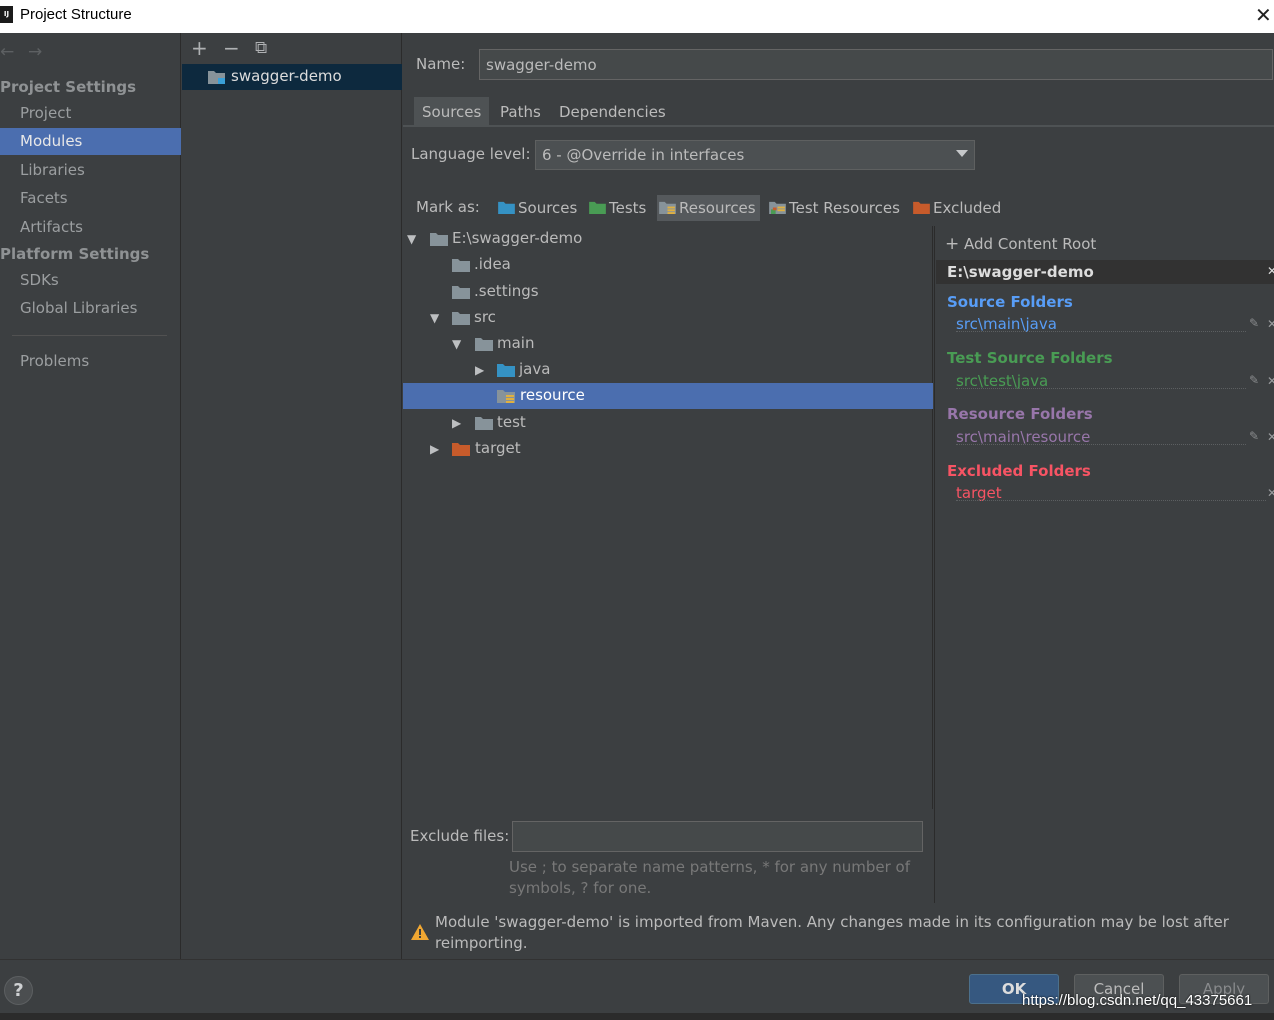 The image size is (1274, 1020). What do you see at coordinates (668, 318) in the screenshot?
I see `tree-node-src: ▼ src` at bounding box center [668, 318].